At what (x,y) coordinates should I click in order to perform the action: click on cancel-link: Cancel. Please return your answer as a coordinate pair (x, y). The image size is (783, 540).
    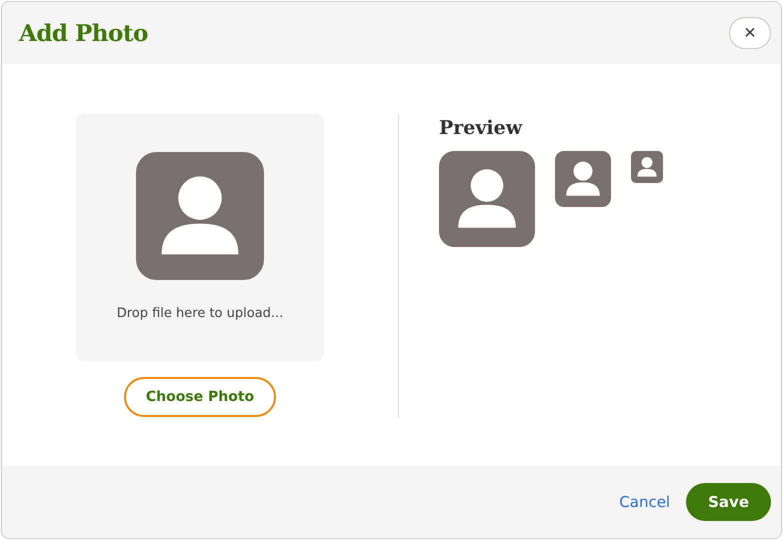
    Looking at the image, I should click on (644, 502).